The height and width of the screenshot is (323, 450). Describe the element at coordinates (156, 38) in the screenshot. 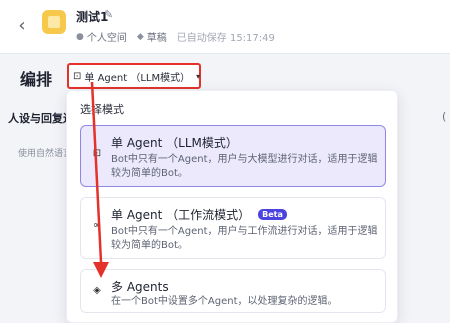

I see `status-label: 草稿` at that location.